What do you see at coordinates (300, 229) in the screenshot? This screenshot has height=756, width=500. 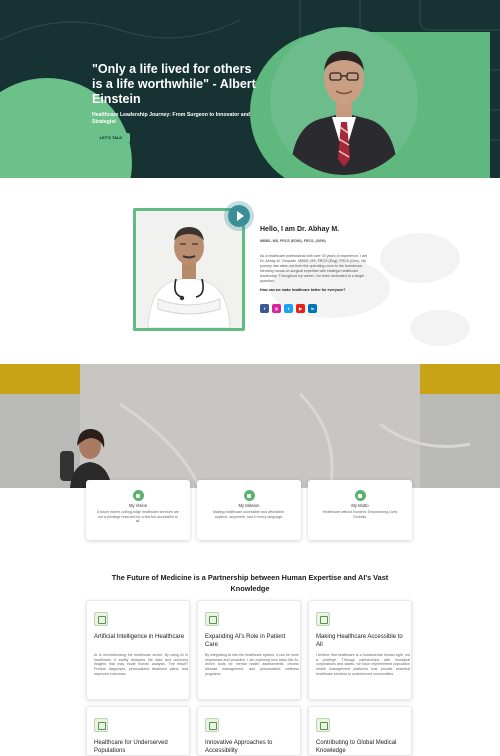 I see `about-title: Hello, I am Dr. Abhay M.` at bounding box center [300, 229].